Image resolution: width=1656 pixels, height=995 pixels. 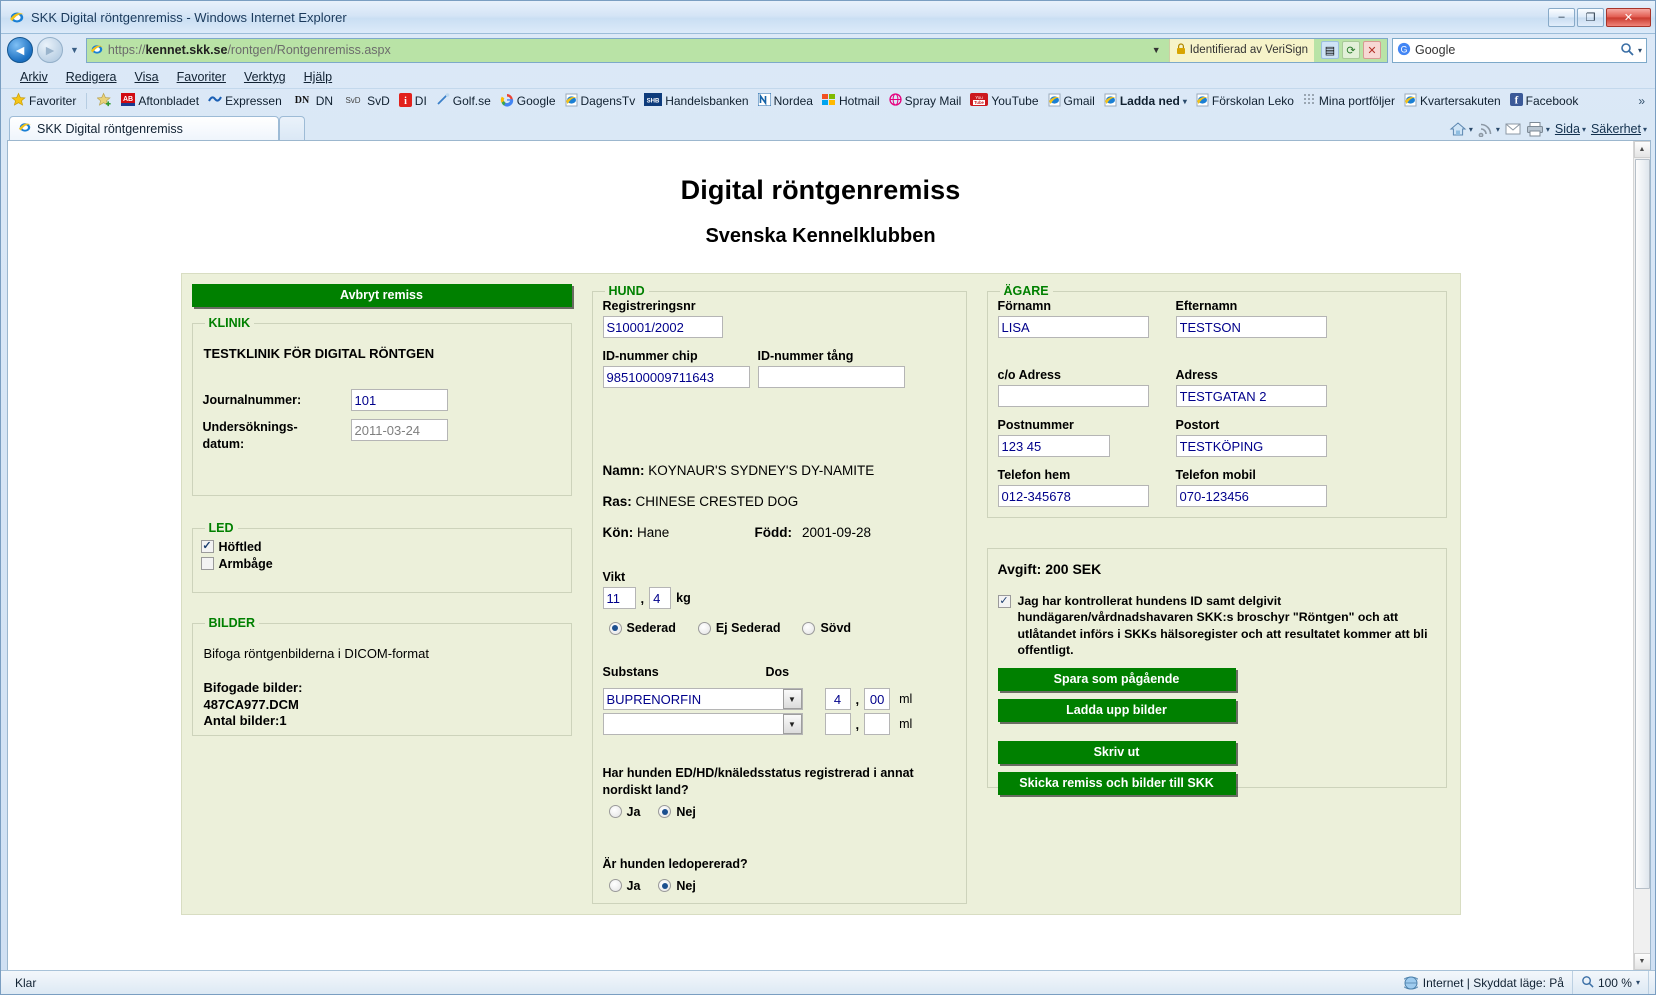 I want to click on favorite-dn: DN DN, so click(x=312, y=101).